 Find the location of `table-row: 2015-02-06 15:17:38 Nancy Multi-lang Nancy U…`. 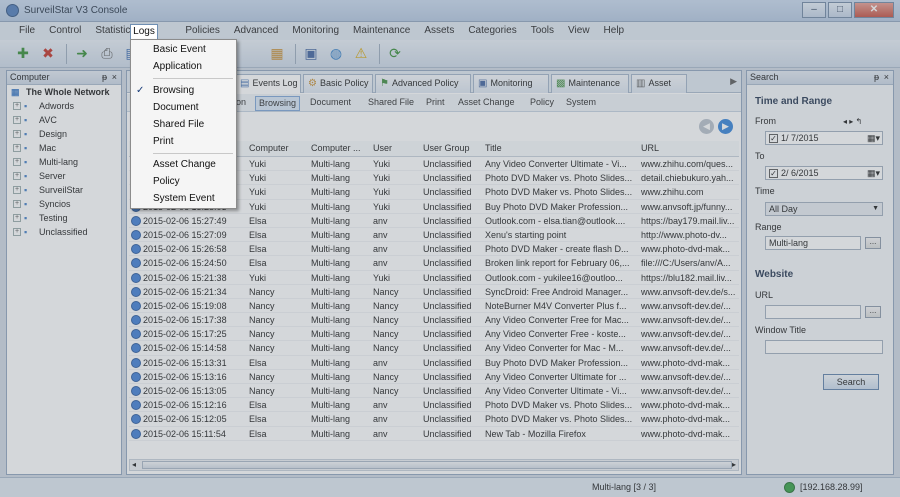

table-row: 2015-02-06 15:17:38 Nancy Multi-lang Nancy U… is located at coordinates (434, 320).